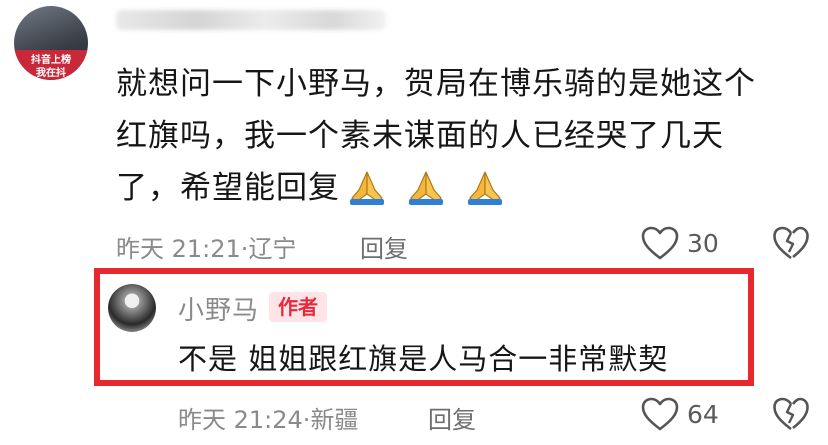 The height and width of the screenshot is (445, 828). Describe the element at coordinates (178, 249) in the screenshot. I see `comment-time: 昨天 21:21` at that location.